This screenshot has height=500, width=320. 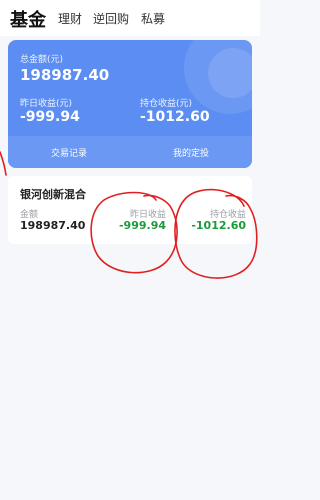 I want to click on my-fixed-investment-button: 我的定投, so click(x=191, y=152).